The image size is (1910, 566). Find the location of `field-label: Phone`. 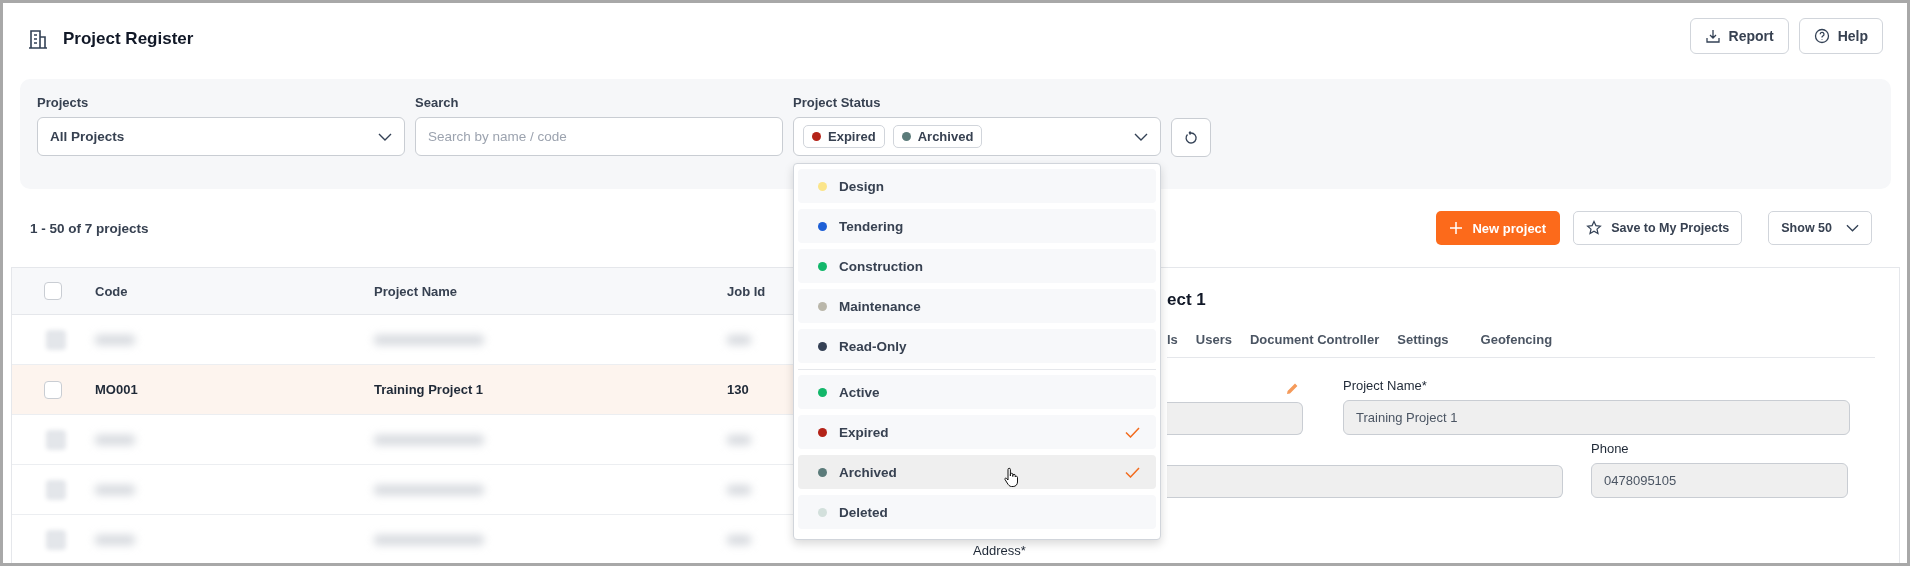

field-label: Phone is located at coordinates (1610, 448).